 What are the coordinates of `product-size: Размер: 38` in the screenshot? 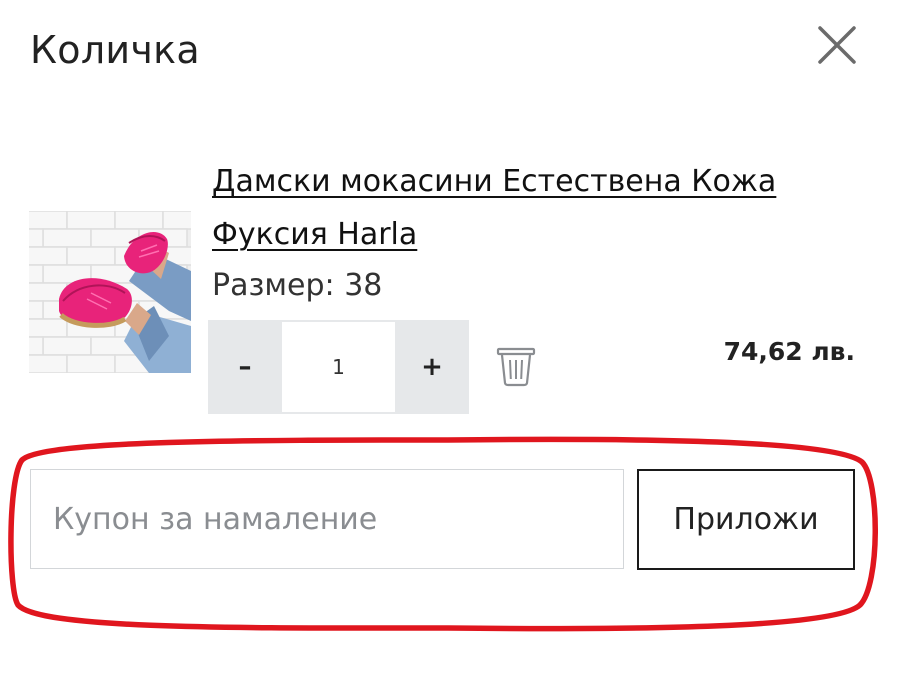 It's located at (297, 285).